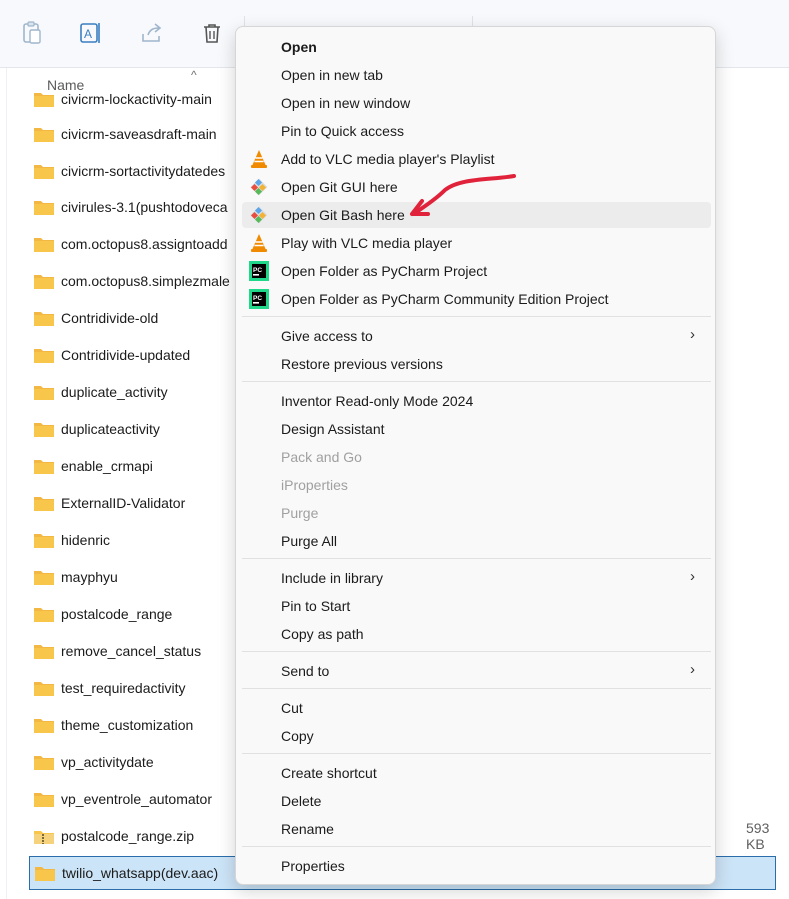 The height and width of the screenshot is (899, 789). What do you see at coordinates (300, 513) in the screenshot?
I see `menu-item-label: Purge` at bounding box center [300, 513].